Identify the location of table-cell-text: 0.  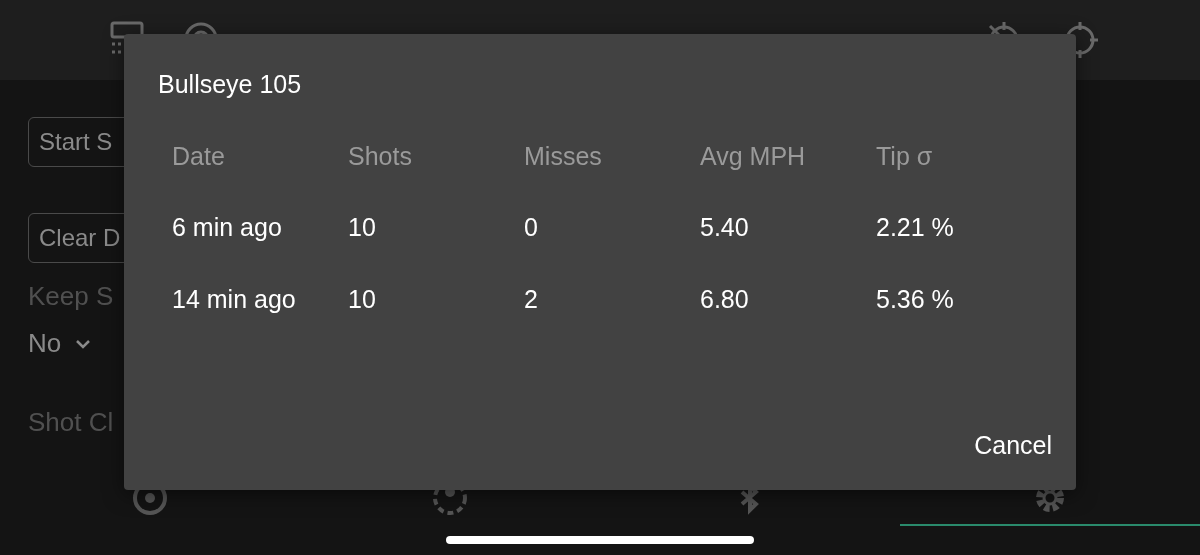
(531, 227).